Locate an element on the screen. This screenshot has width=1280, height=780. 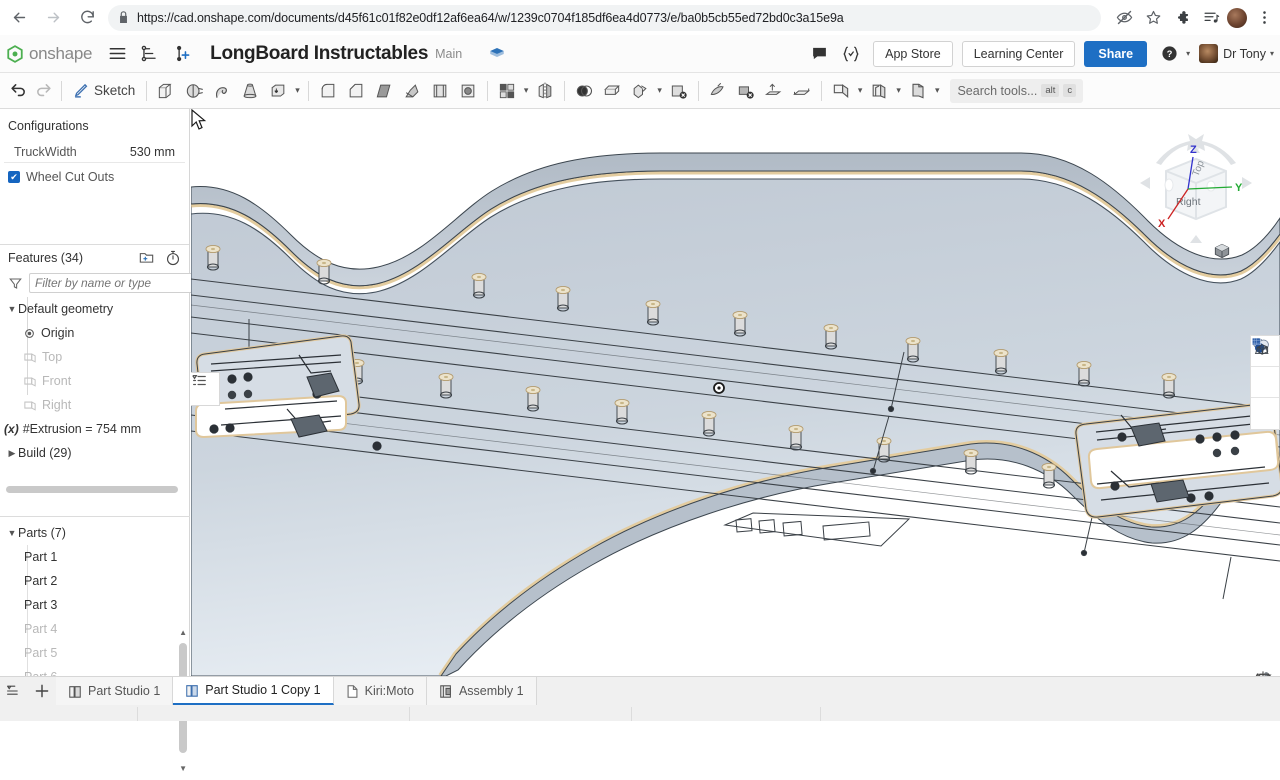
revolve-icon is located at coordinates (194, 91).